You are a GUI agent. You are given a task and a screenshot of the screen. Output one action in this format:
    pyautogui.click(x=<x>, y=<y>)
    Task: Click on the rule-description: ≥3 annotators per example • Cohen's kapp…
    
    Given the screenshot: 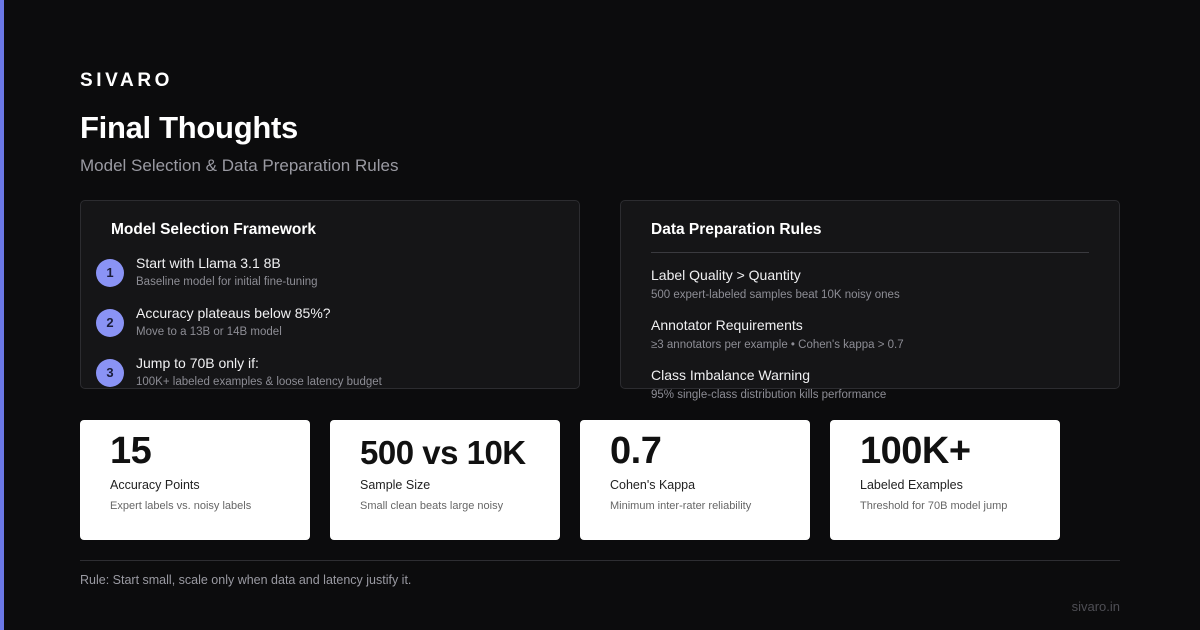 What is the action you would take?
    pyautogui.click(x=777, y=345)
    